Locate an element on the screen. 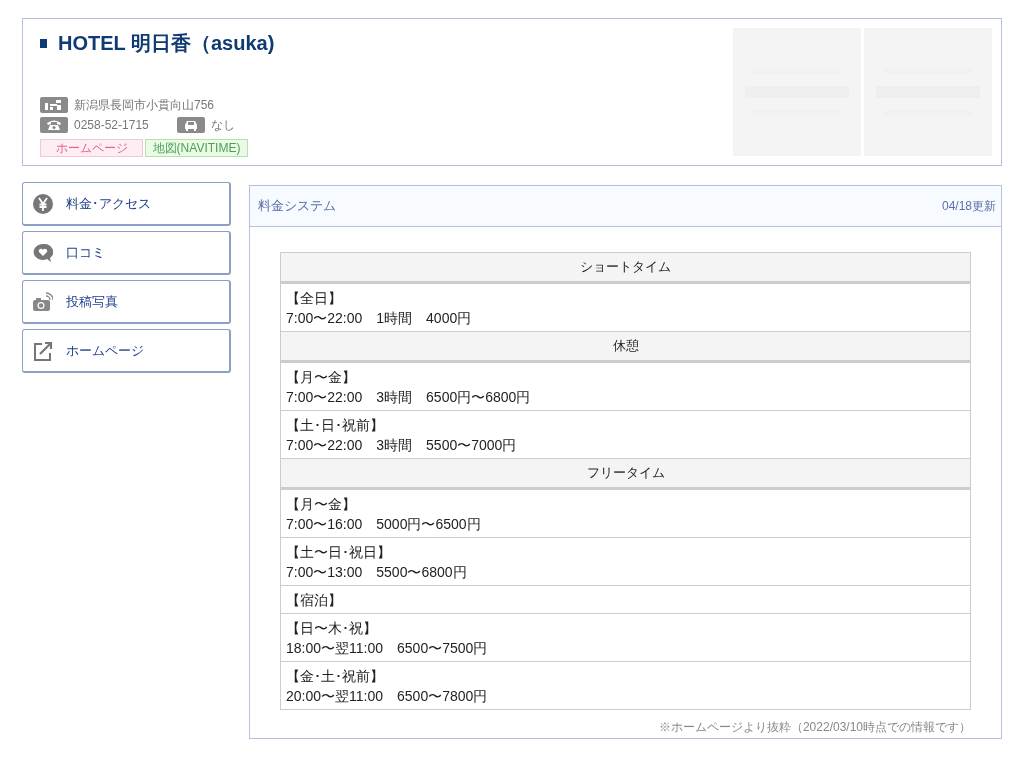 Image resolution: width=1024 pixels, height=768 pixels. price-text: 7:00〜22:00 1時間 4000円 is located at coordinates (379, 318).